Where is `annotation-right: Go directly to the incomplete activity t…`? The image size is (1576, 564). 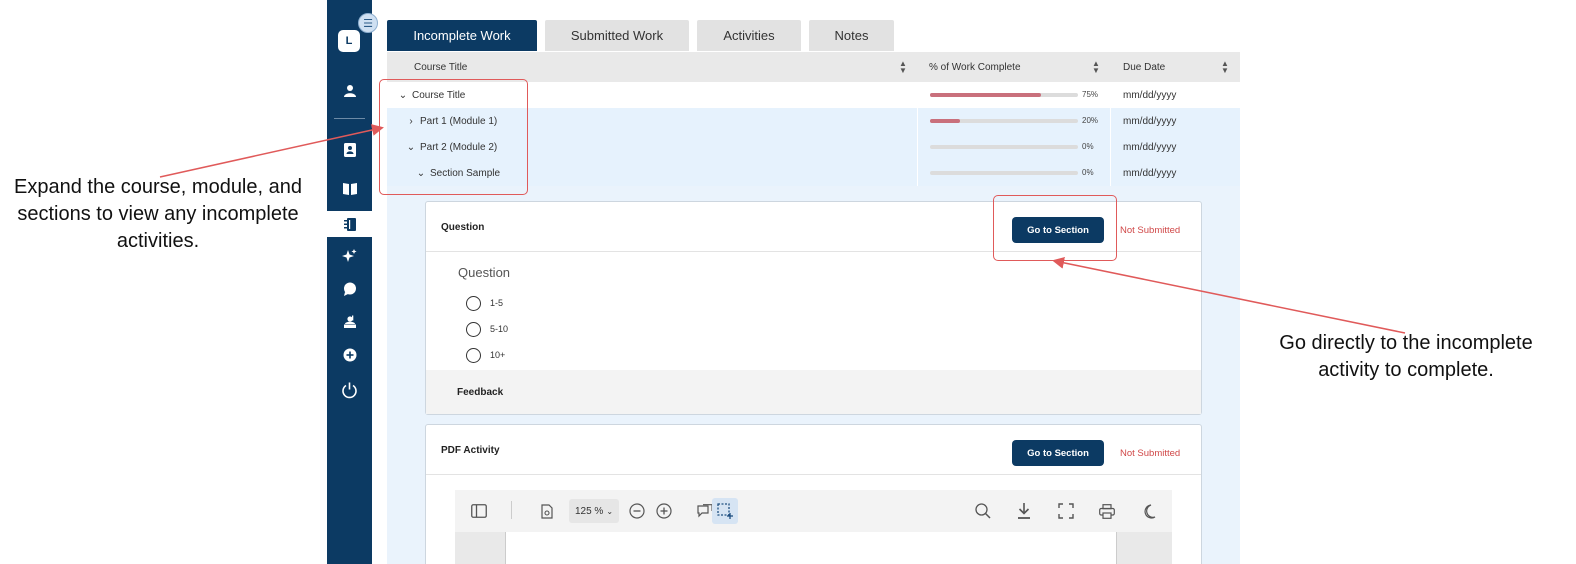 annotation-right: Go directly to the incomplete activity t… is located at coordinates (1406, 356).